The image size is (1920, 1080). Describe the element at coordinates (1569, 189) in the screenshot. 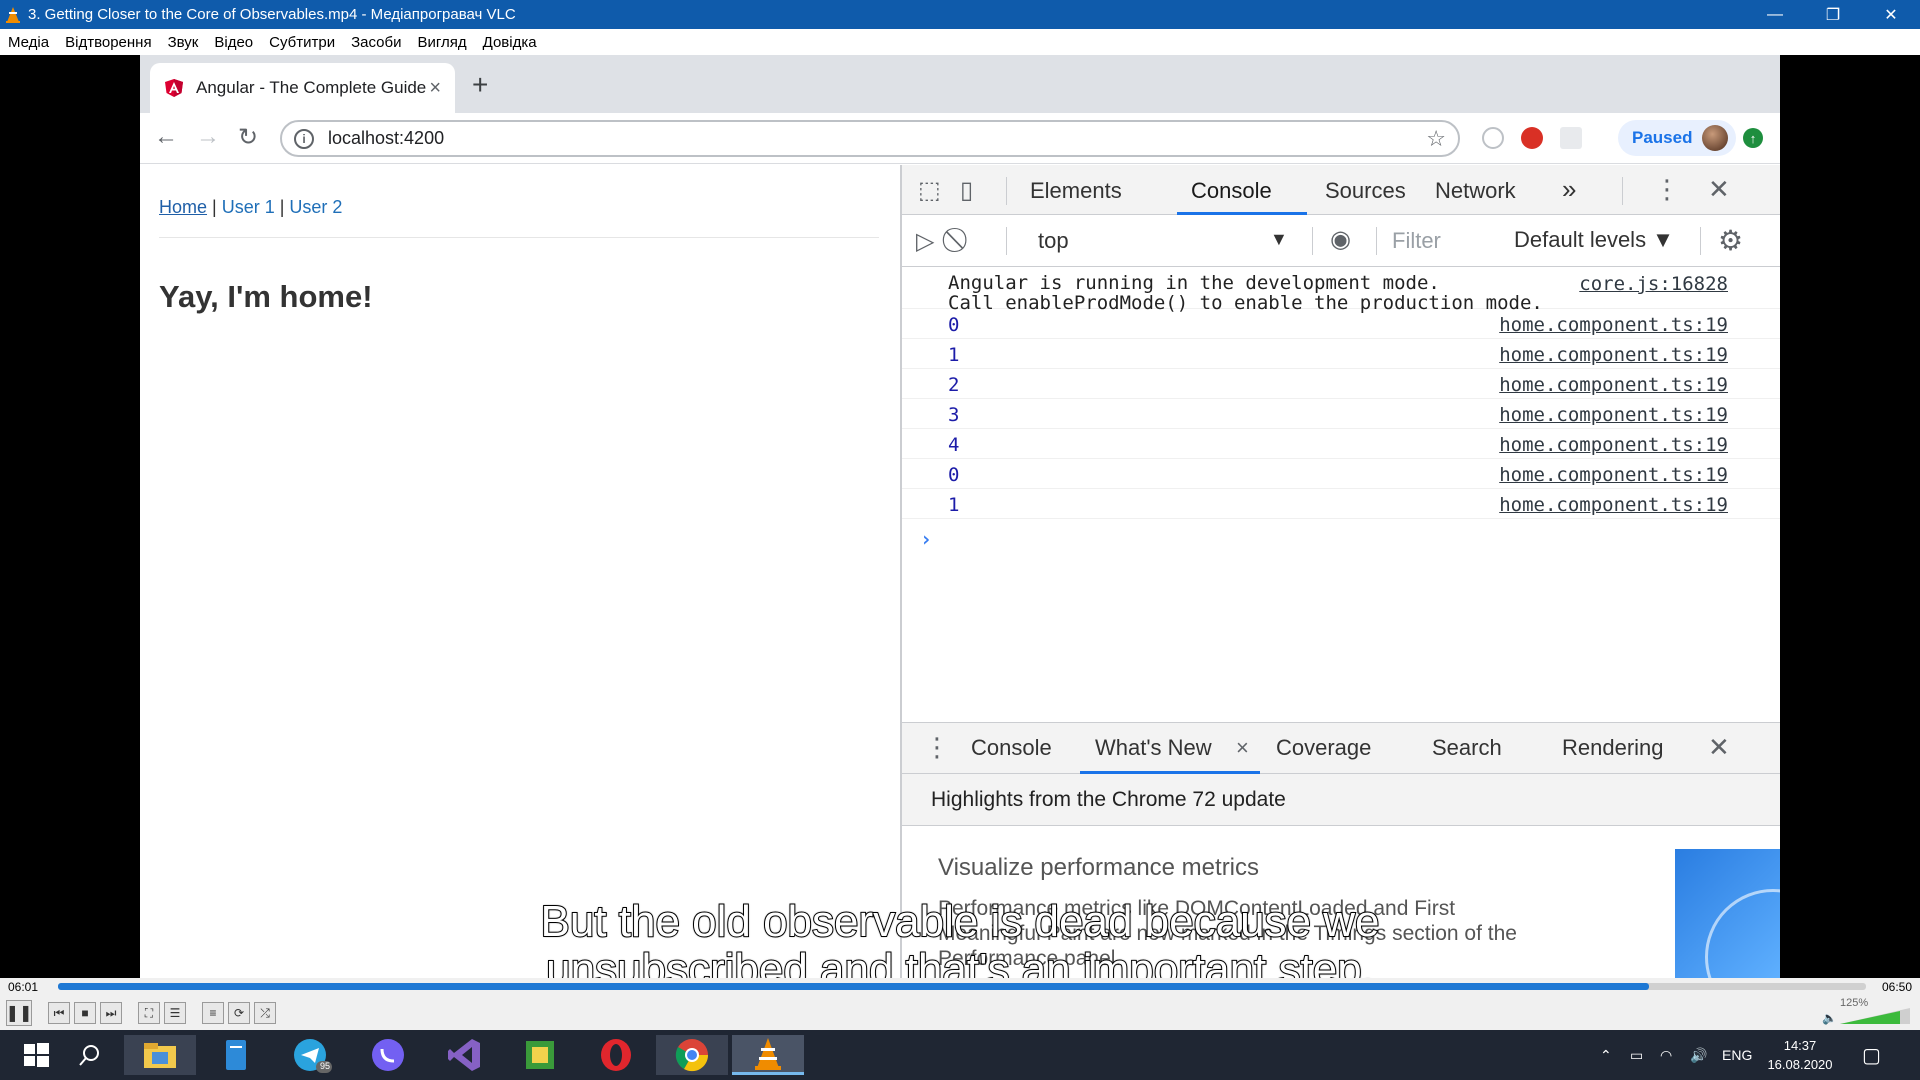

I see `more-tabs-icon: »` at that location.